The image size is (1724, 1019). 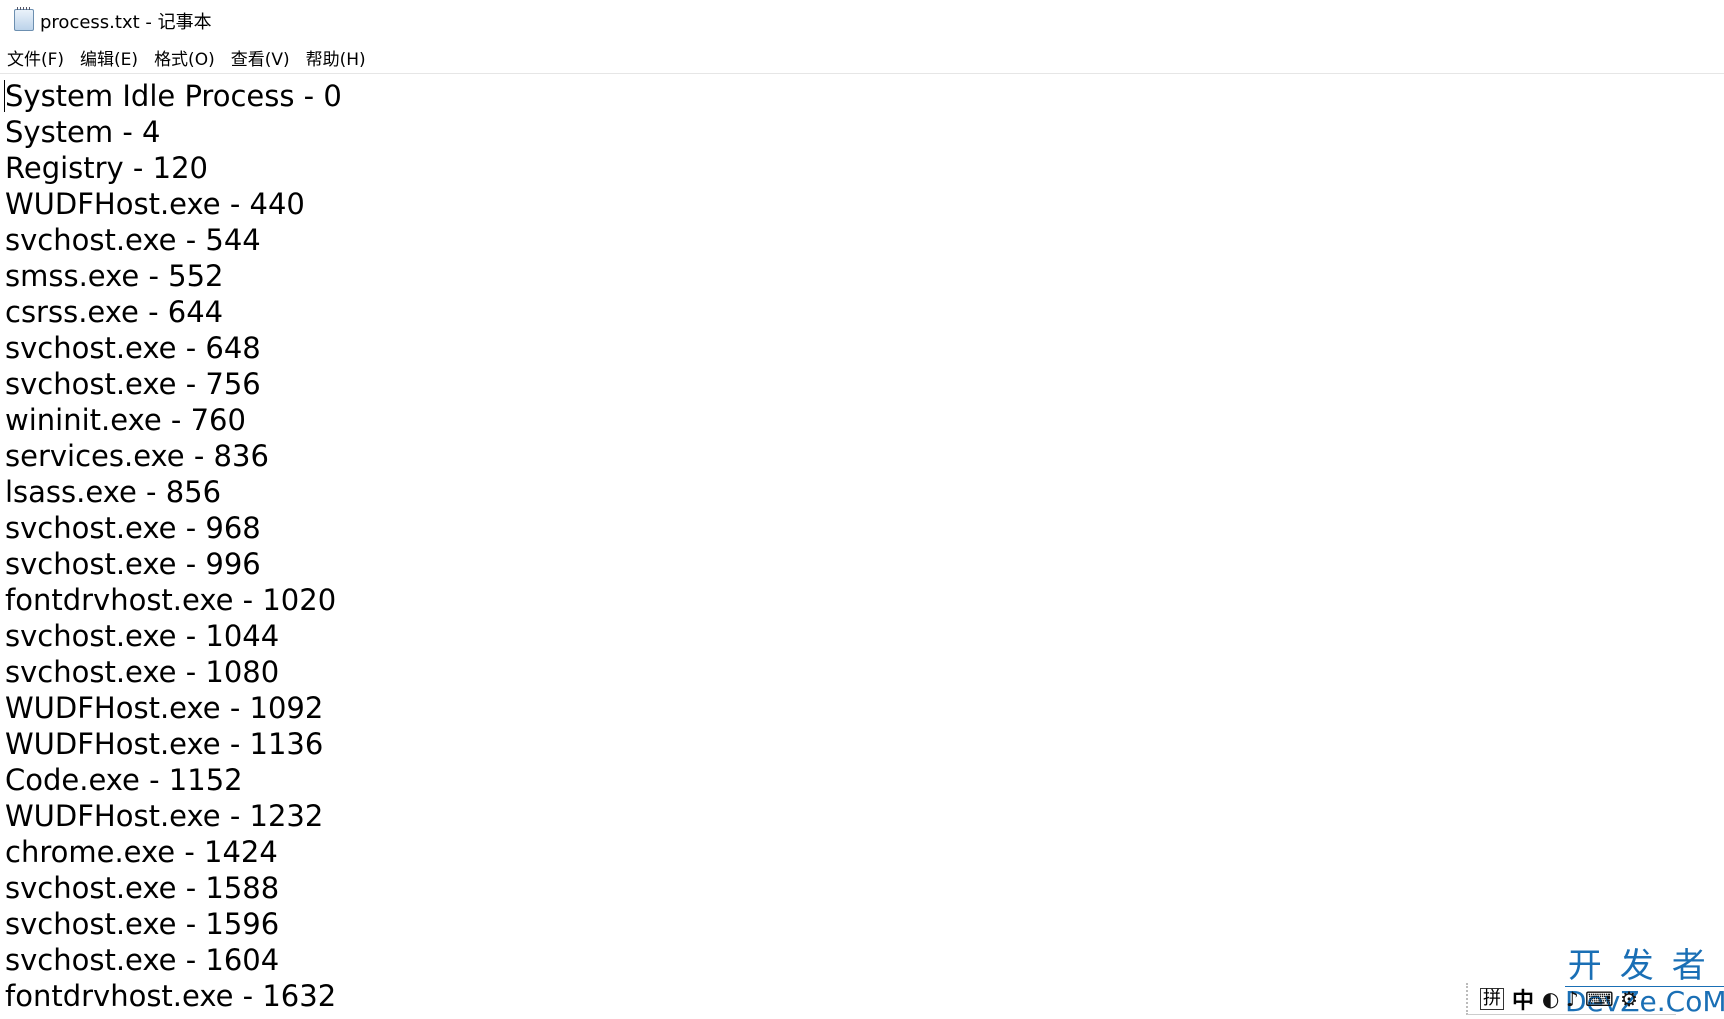 What do you see at coordinates (142, 888) in the screenshot?
I see `text-line: svchost.exe - 1588` at bounding box center [142, 888].